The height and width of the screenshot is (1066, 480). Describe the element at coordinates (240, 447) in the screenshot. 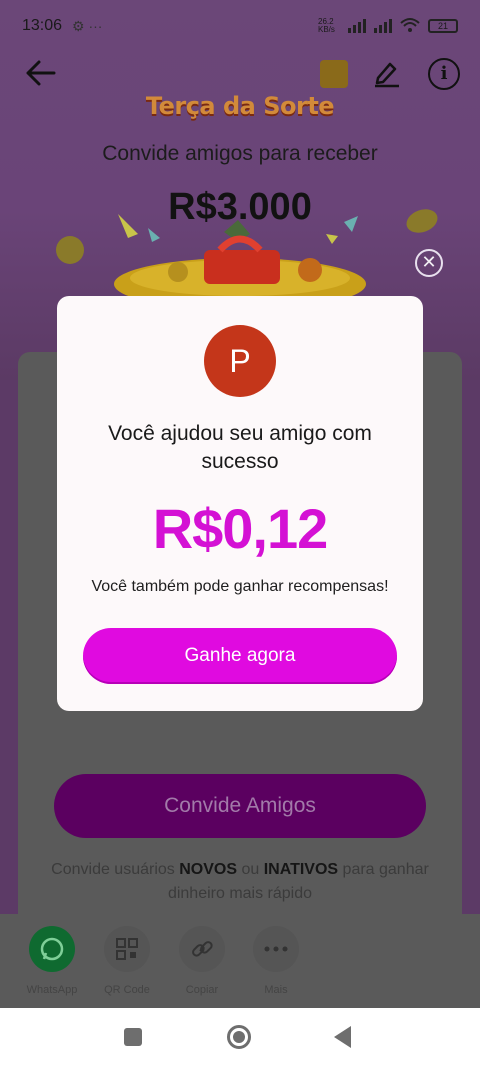

I see `dialog-title: Você ajudou seu amigo com sucesso` at that location.